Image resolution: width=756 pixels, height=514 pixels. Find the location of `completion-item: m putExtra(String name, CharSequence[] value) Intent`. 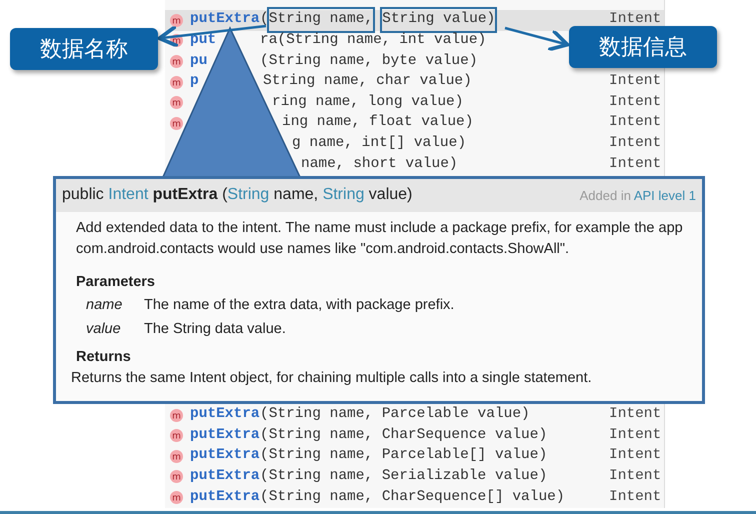

completion-item: m putExtra(String name, CharSequence[] value) Intent is located at coordinates (414, 497).